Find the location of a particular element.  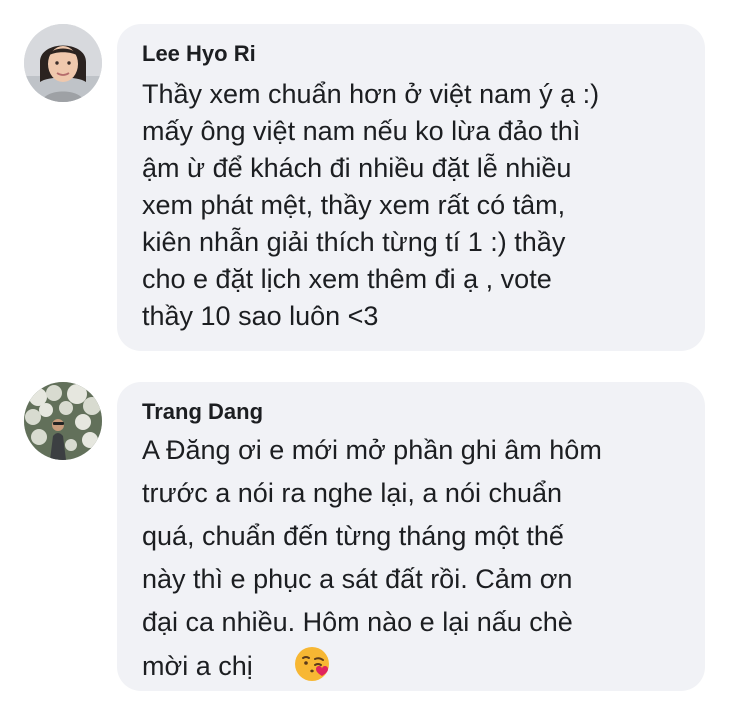

profile-photo-woman-icon is located at coordinates (63, 63).